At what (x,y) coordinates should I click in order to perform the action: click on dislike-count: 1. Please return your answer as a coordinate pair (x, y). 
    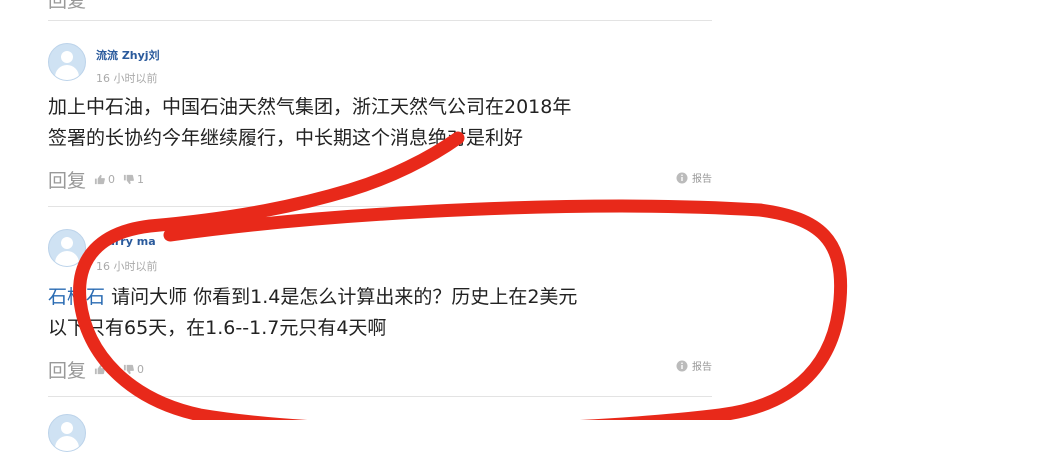
    Looking at the image, I should click on (141, 179).